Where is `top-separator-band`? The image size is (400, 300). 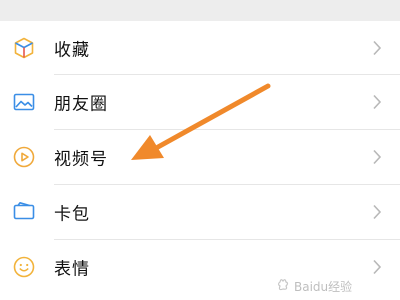 top-separator-band is located at coordinates (200, 10).